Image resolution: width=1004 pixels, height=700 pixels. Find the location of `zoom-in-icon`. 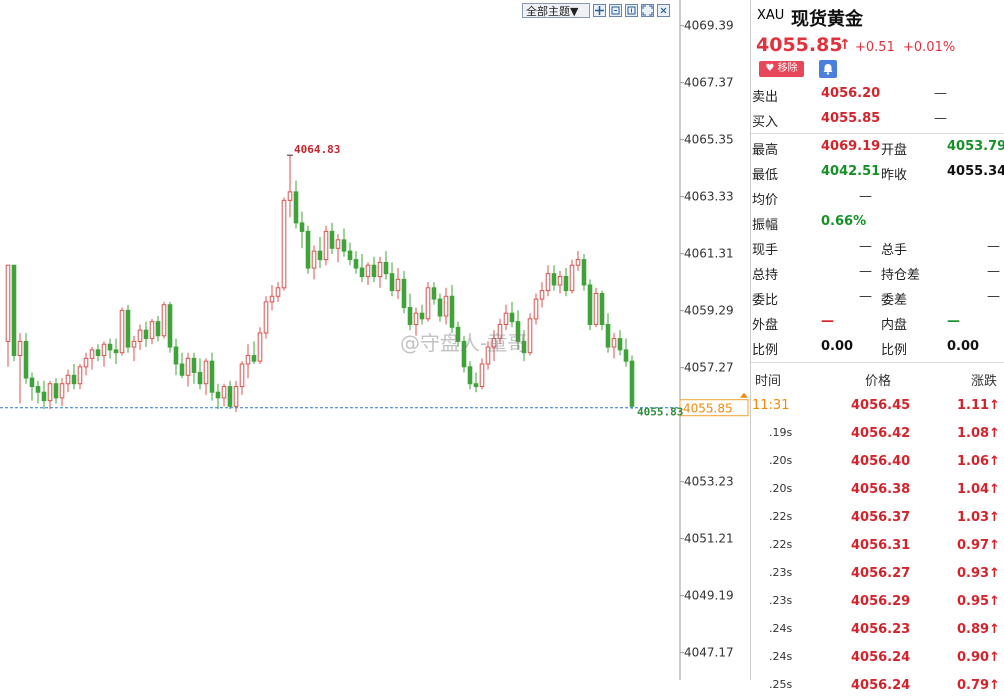

zoom-in-icon is located at coordinates (615, 10).